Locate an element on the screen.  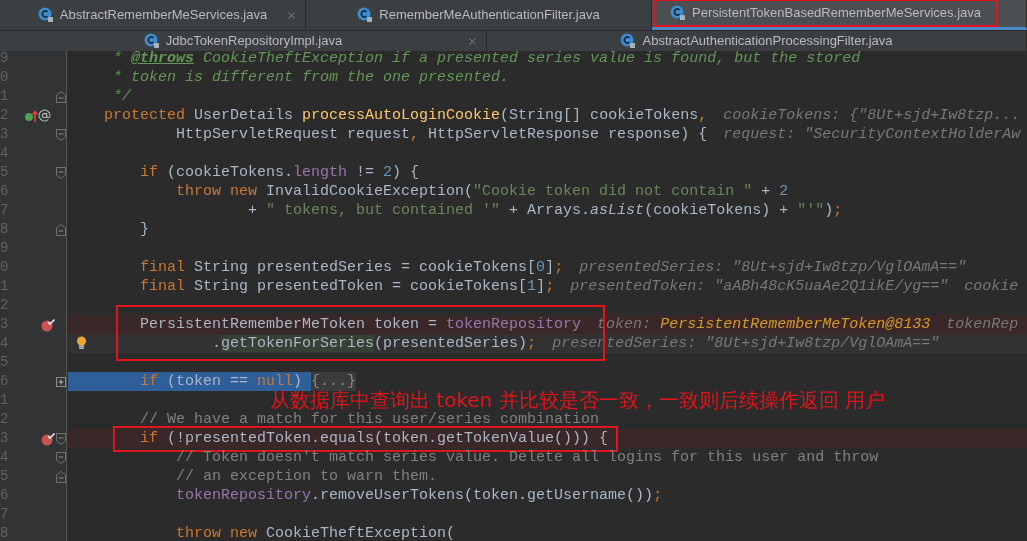
code-line: throw new CookieTheftException( is located at coordinates (316, 532).